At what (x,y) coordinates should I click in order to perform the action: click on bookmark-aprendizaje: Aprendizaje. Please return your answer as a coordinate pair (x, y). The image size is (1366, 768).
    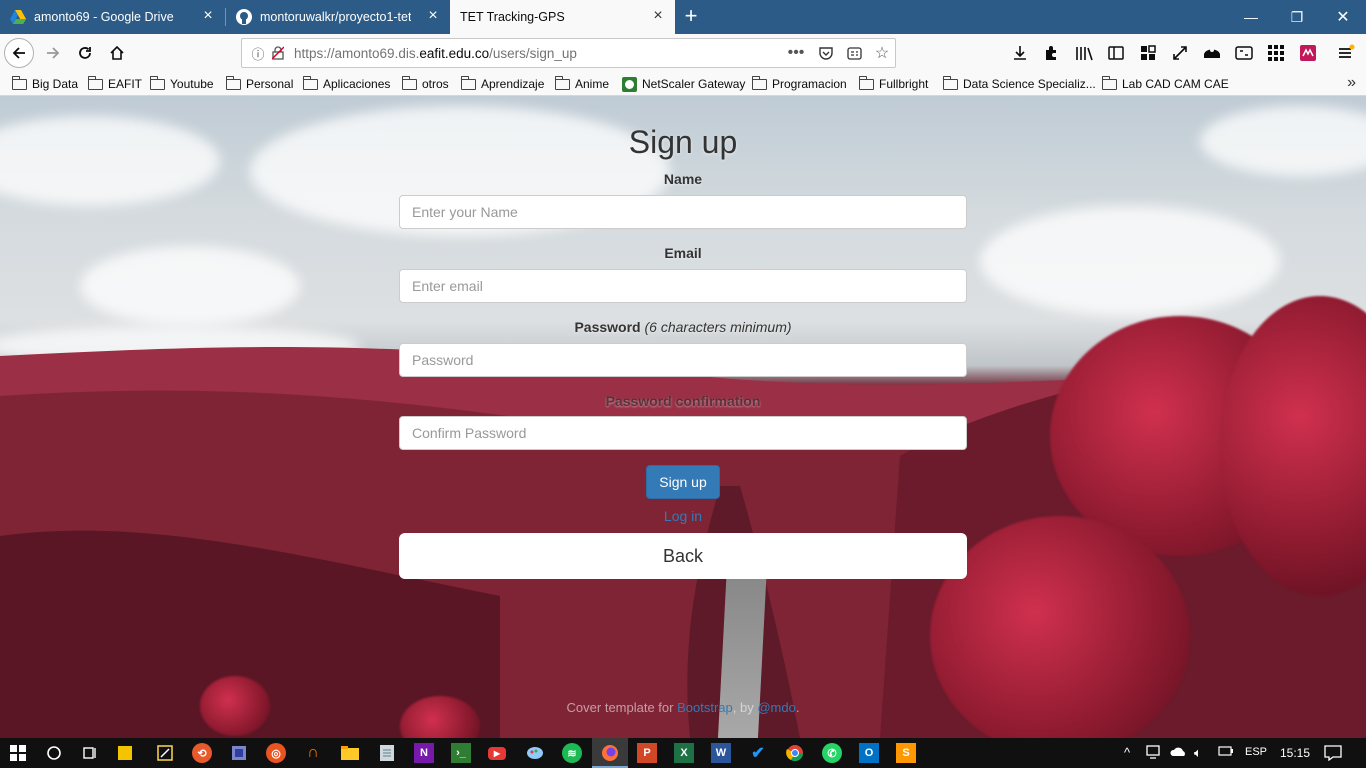
    Looking at the image, I should click on (502, 83).